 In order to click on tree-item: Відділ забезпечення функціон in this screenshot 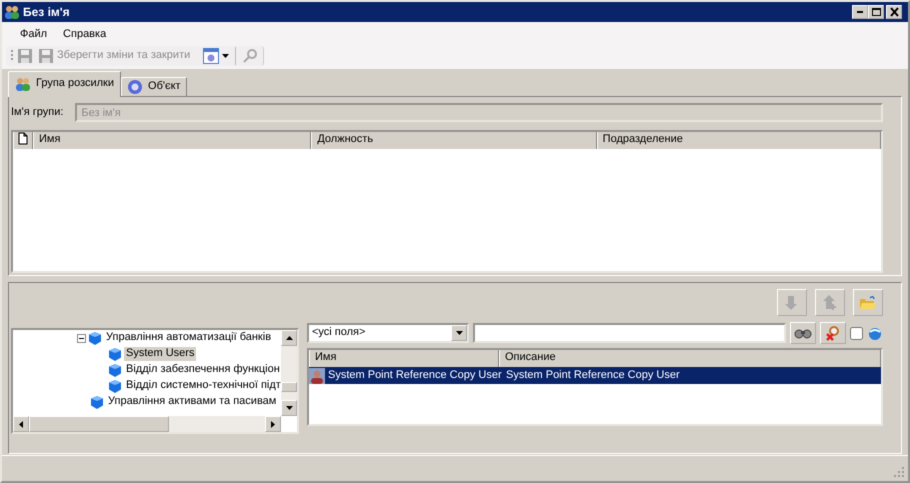, I will do `click(203, 370)`.